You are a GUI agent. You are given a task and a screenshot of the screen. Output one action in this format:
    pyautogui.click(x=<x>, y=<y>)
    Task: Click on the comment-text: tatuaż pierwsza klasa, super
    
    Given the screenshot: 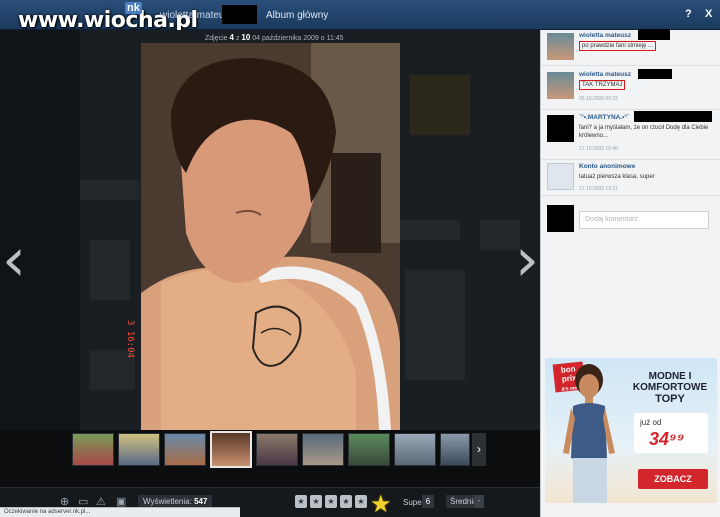 What is the action you would take?
    pyautogui.click(x=617, y=177)
    